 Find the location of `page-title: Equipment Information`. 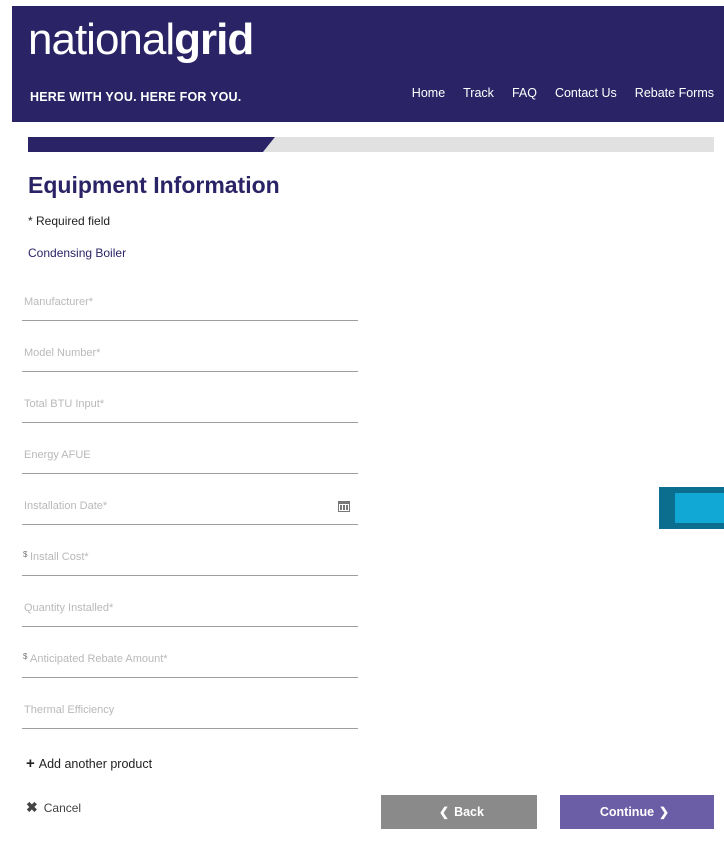

page-title: Equipment Information is located at coordinates (154, 185).